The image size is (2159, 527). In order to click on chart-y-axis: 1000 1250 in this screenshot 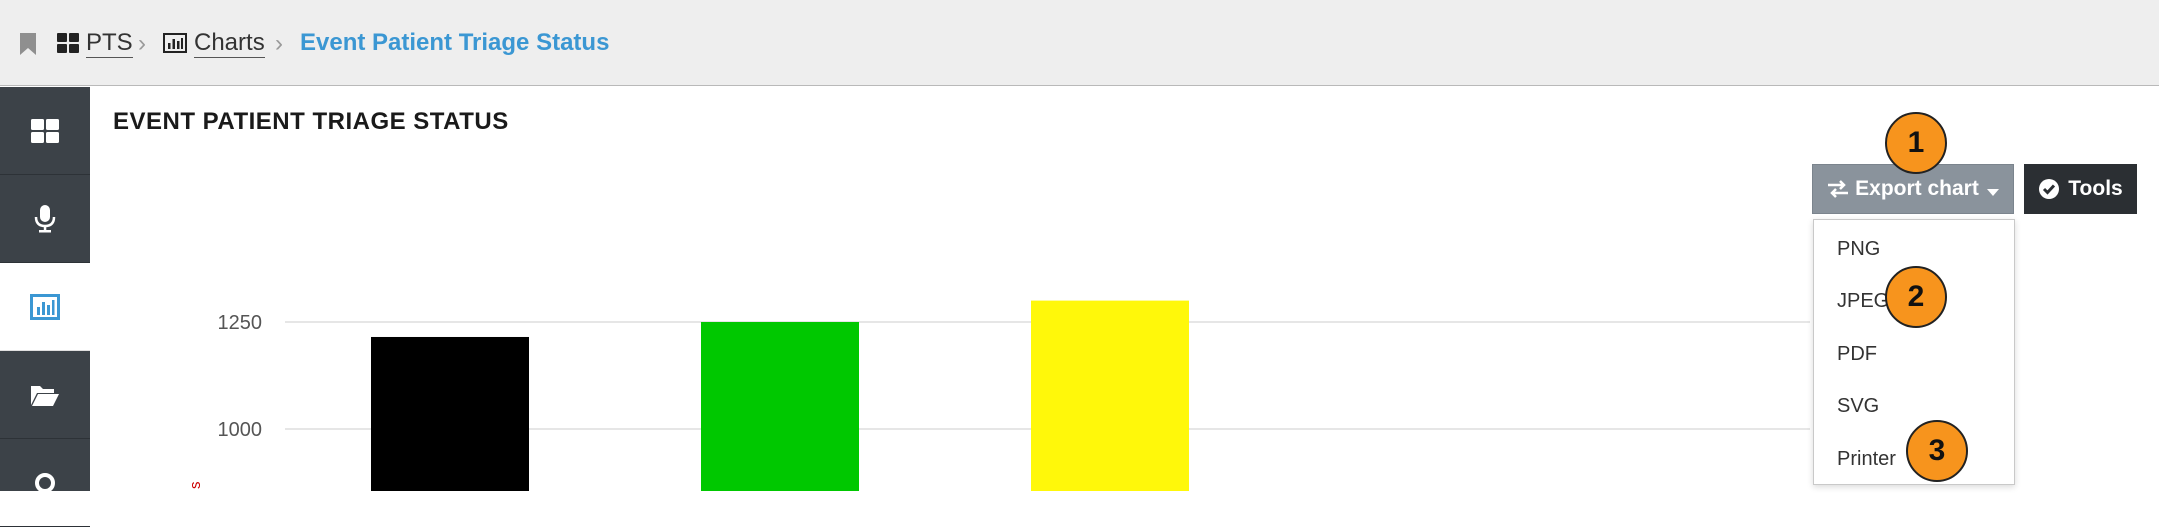, I will do `click(240, 376)`.